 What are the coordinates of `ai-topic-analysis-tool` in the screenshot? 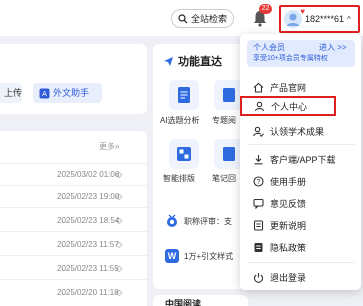 It's located at (184, 95).